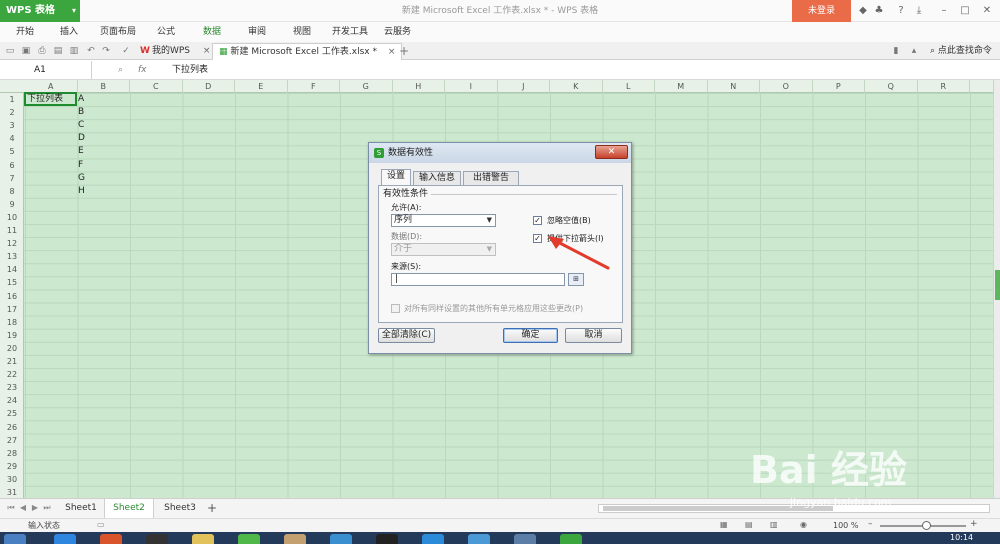 Image resolution: width=1000 pixels, height=544 pixels. What do you see at coordinates (12, 165) in the screenshot?
I see `row-header: 6` at bounding box center [12, 165].